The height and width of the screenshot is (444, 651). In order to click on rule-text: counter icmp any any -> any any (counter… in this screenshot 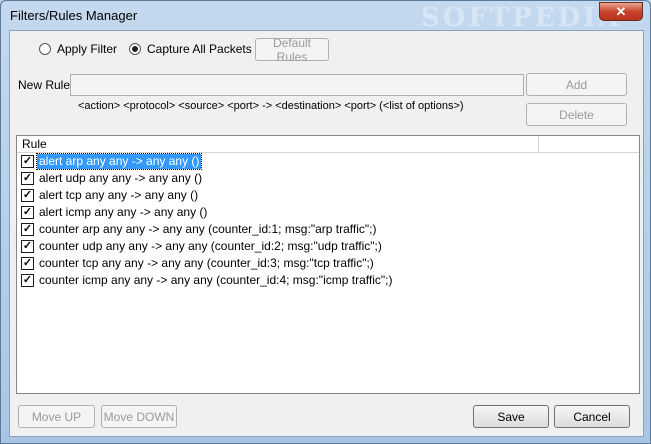, I will do `click(216, 280)`.